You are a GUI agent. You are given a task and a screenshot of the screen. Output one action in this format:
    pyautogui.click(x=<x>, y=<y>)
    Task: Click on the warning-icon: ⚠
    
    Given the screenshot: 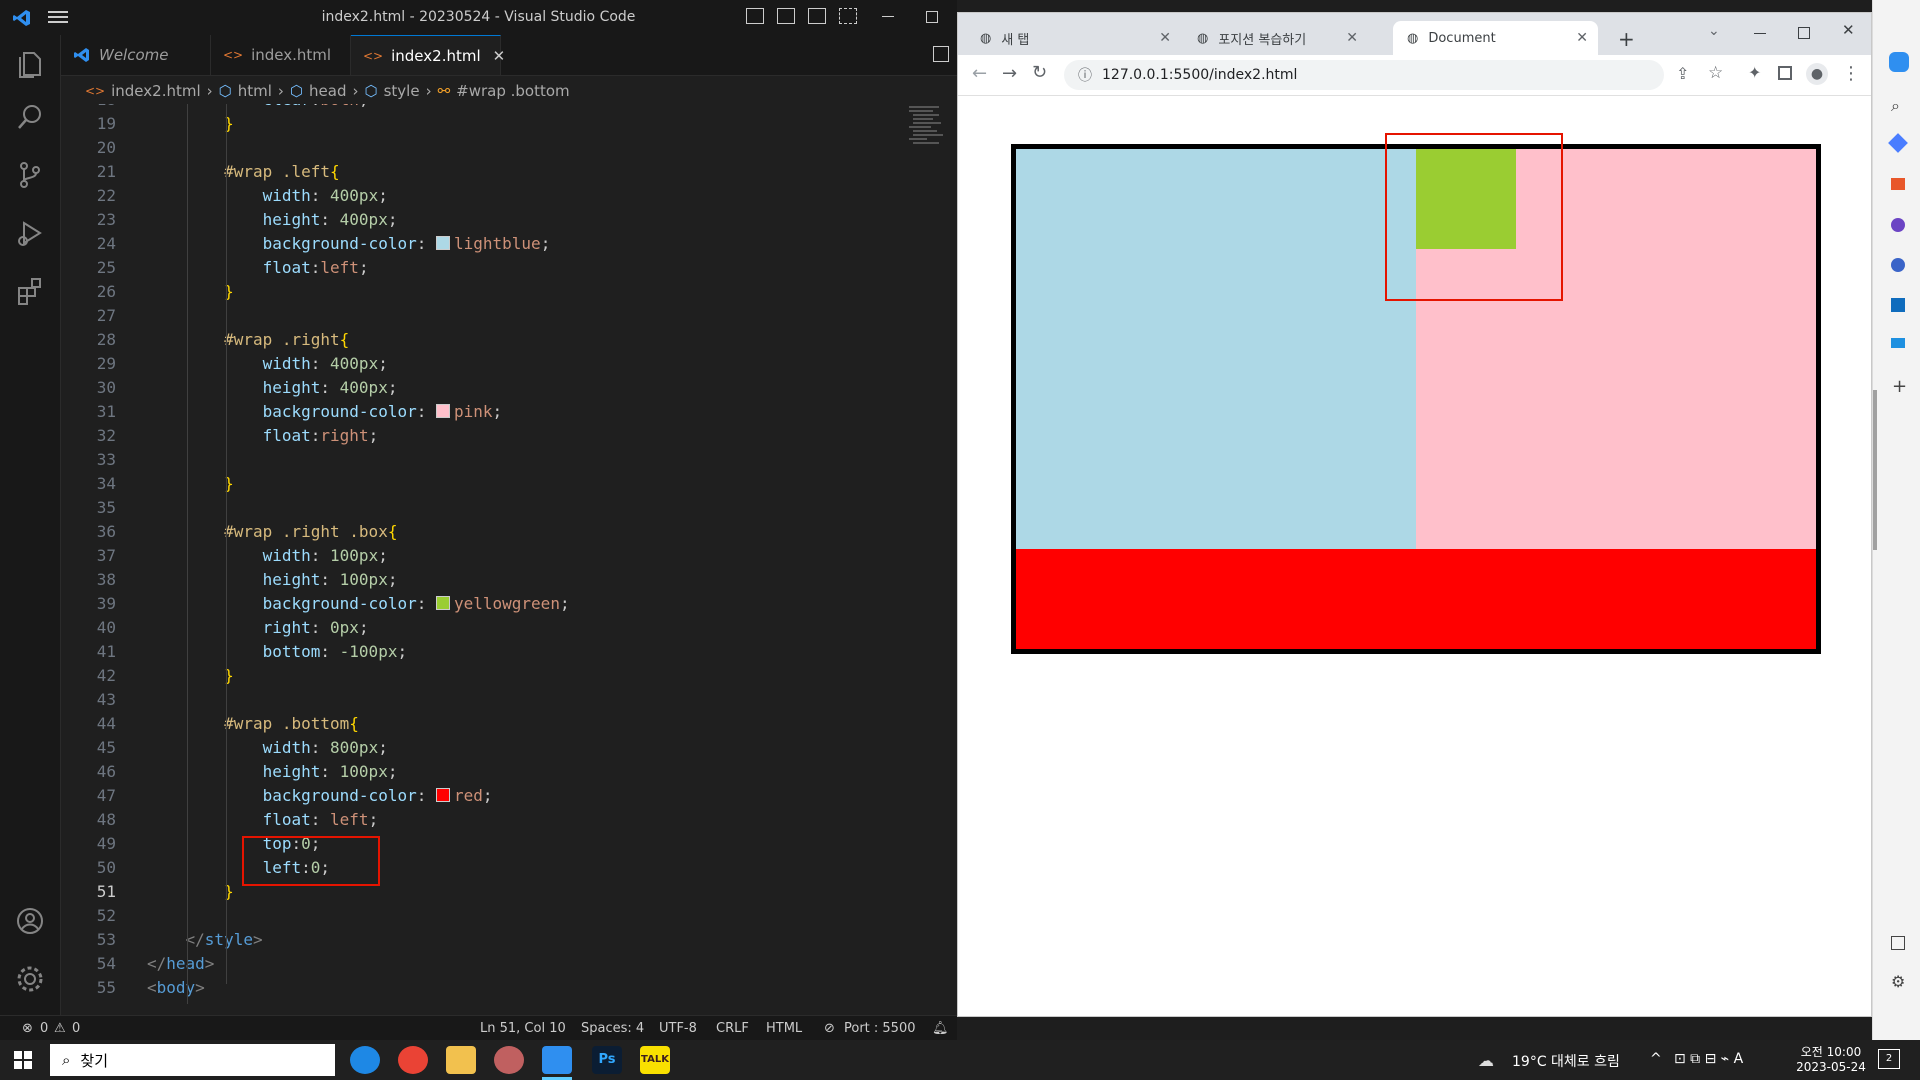 What is the action you would take?
    pyautogui.click(x=60, y=1028)
    